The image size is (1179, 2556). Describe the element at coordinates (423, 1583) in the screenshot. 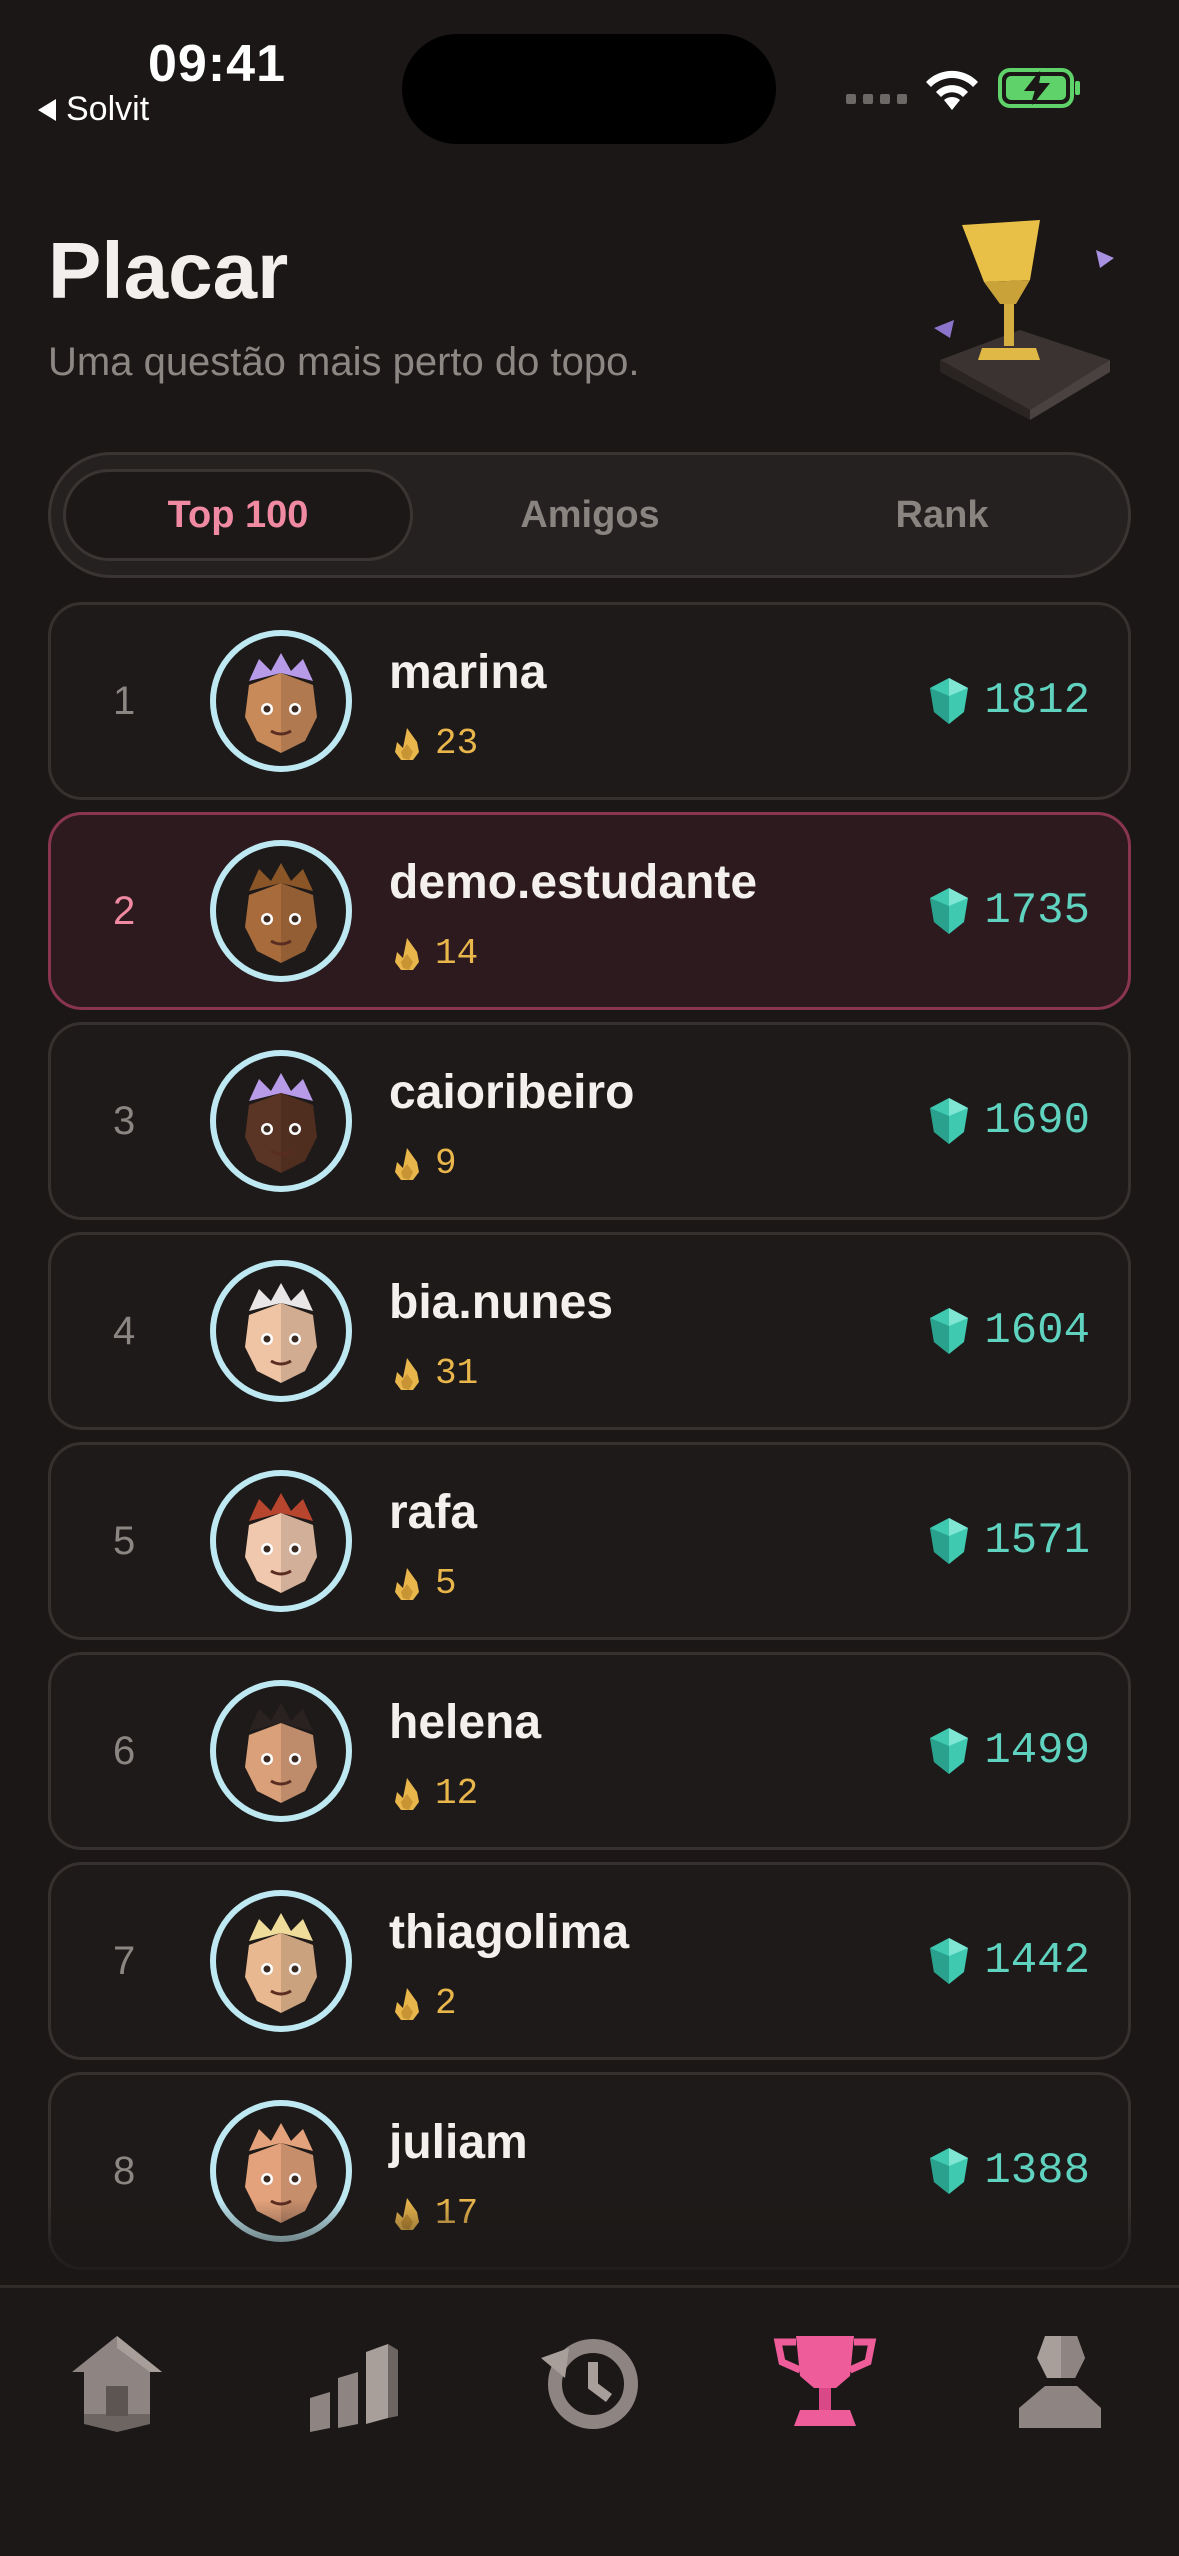

I see `streak: 5` at that location.